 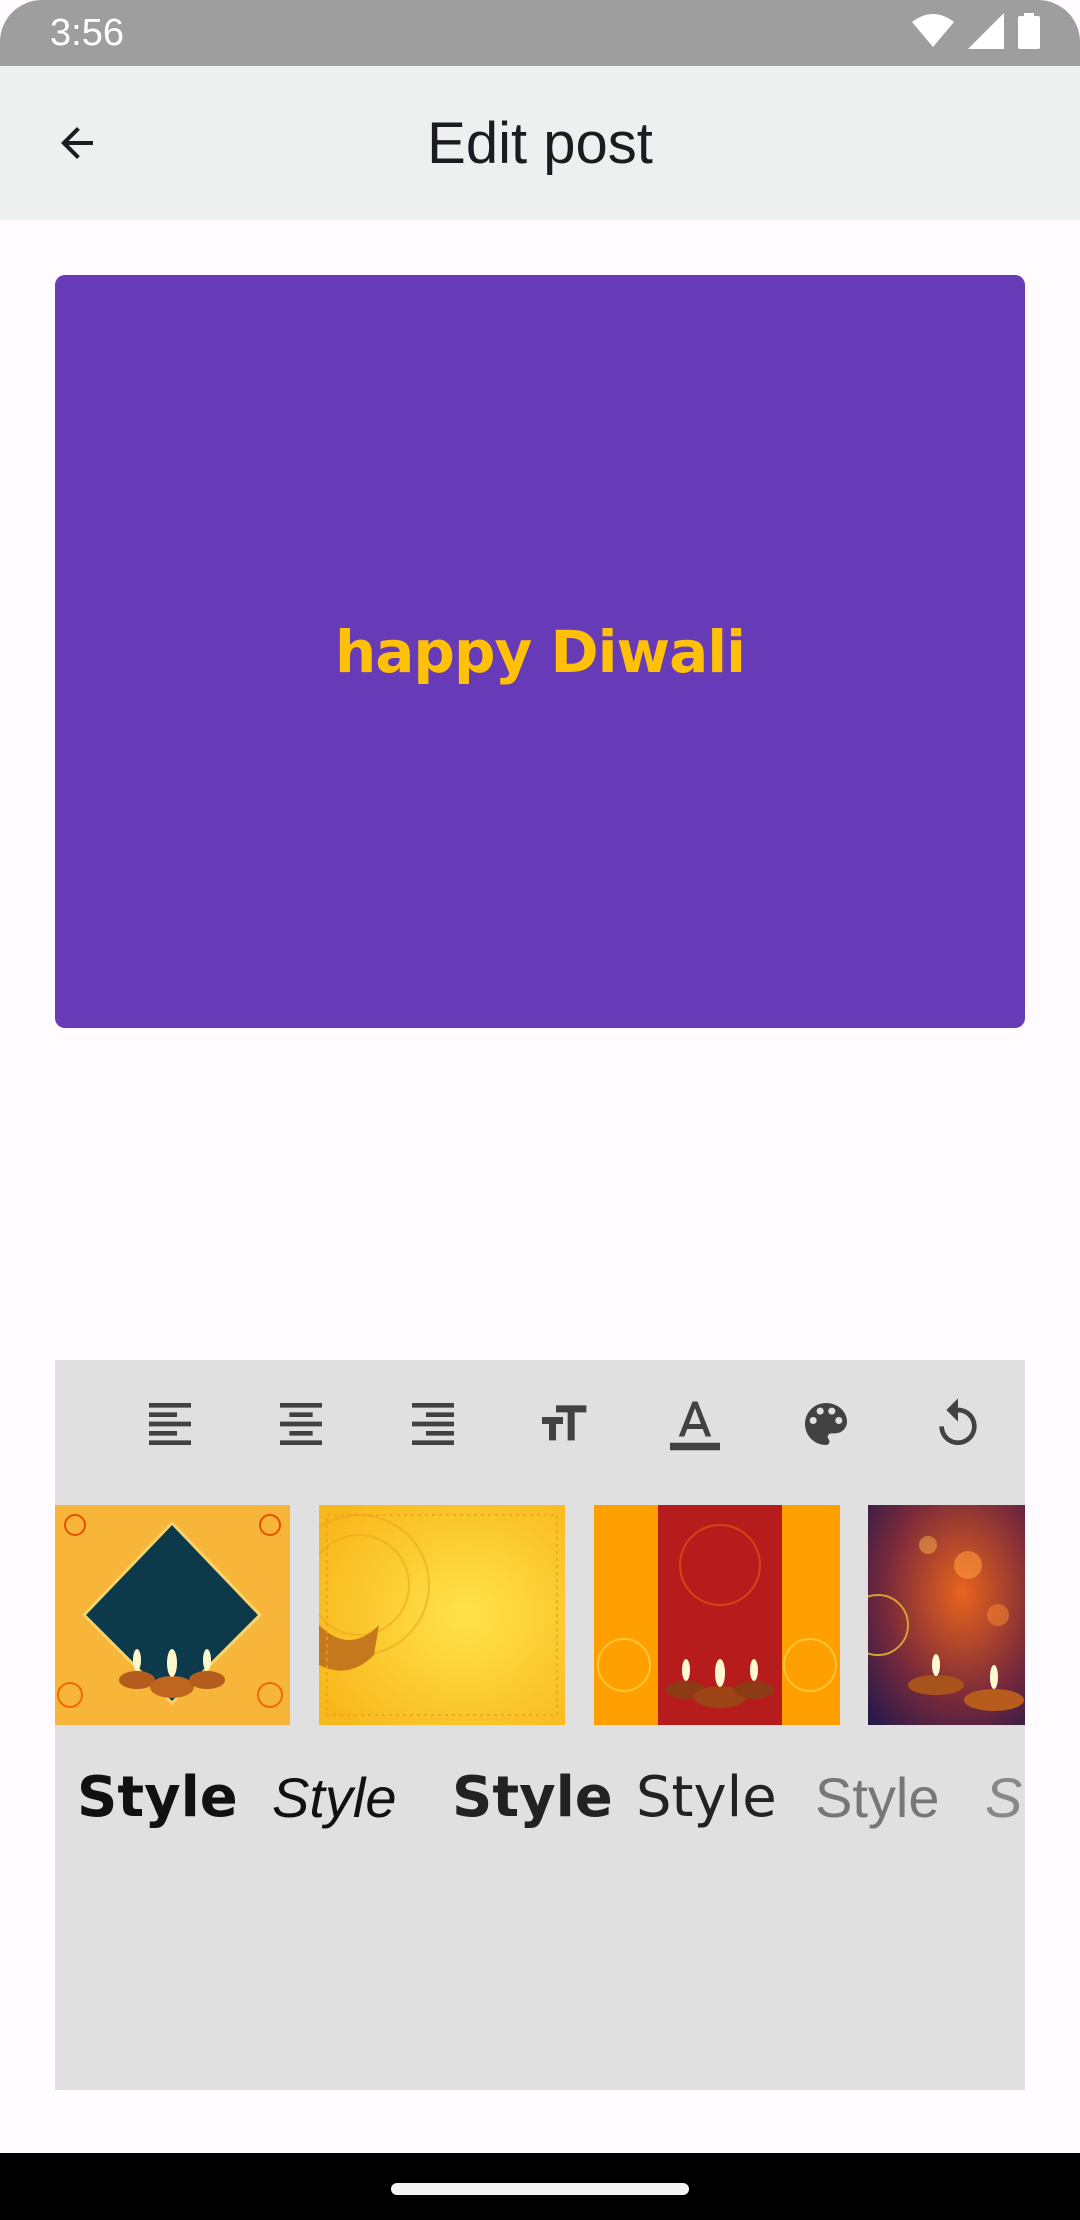 I want to click on diwali-yellow-mandala-background, so click(x=442, y=1615).